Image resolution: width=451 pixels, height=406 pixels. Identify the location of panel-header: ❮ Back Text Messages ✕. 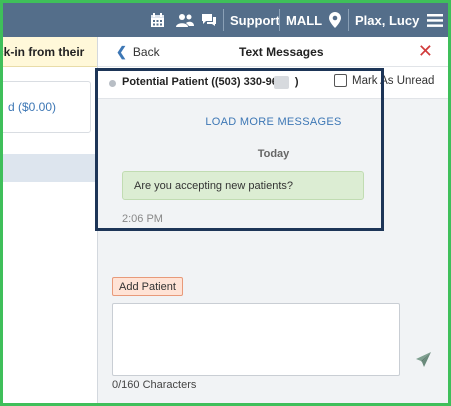
(273, 52).